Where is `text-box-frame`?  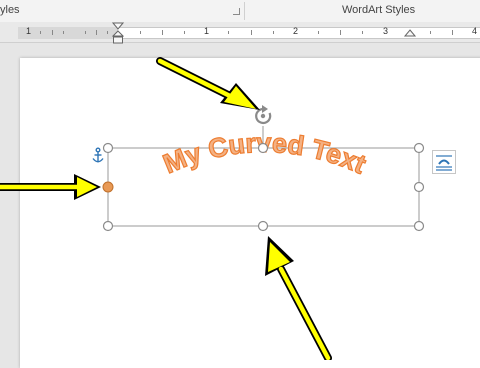
text-box-frame is located at coordinates (263, 187).